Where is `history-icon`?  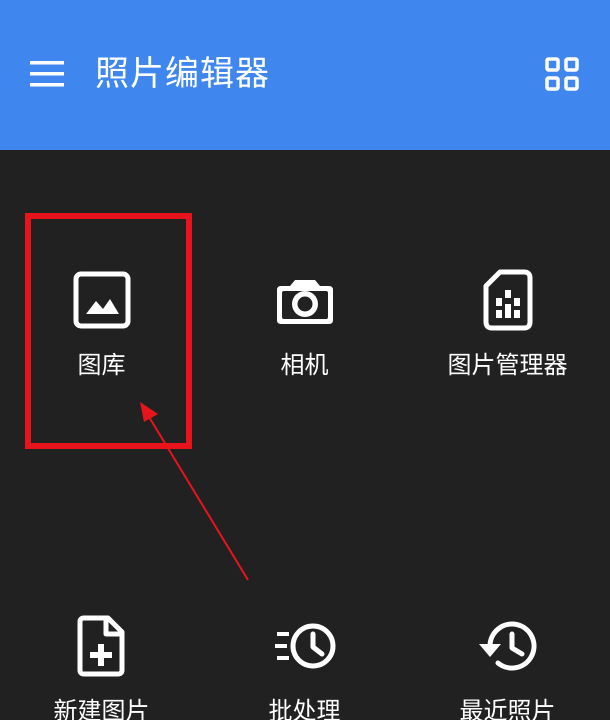 history-icon is located at coordinates (507, 646).